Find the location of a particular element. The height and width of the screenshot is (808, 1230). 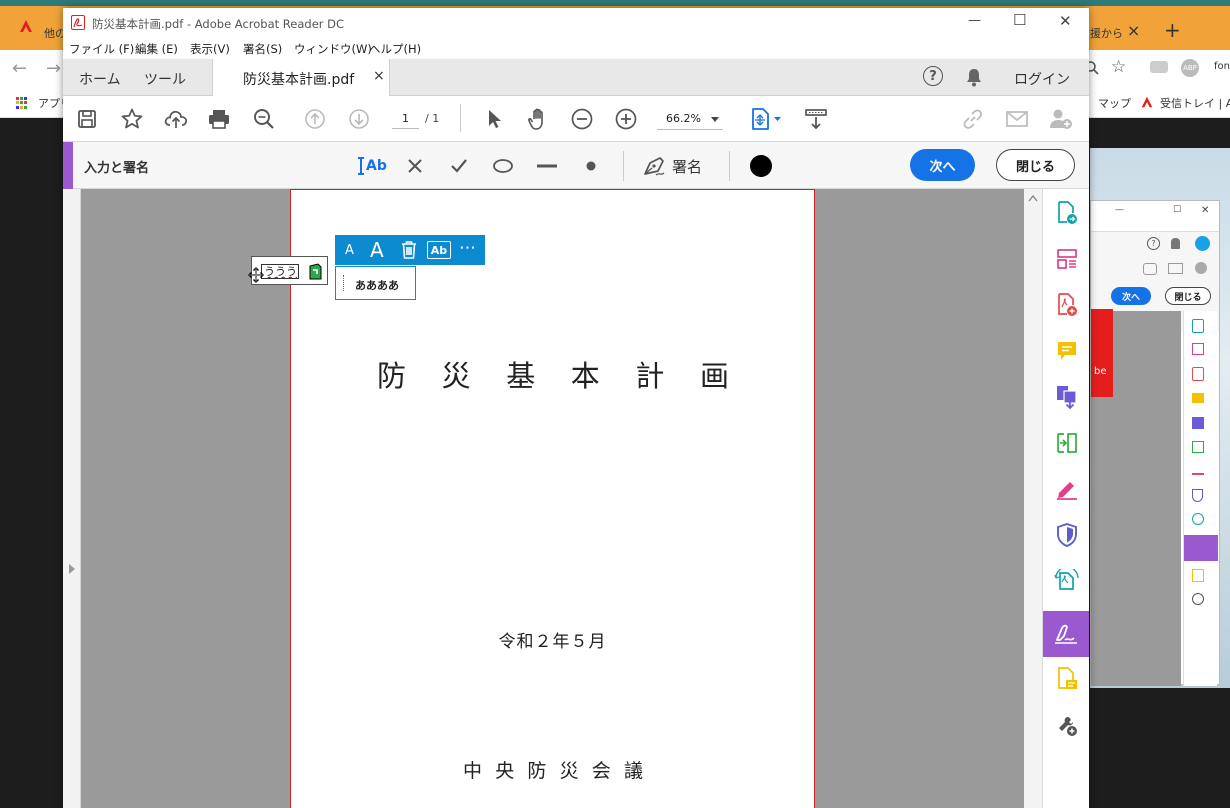

vertical-scrollbar is located at coordinates (1033, 498).